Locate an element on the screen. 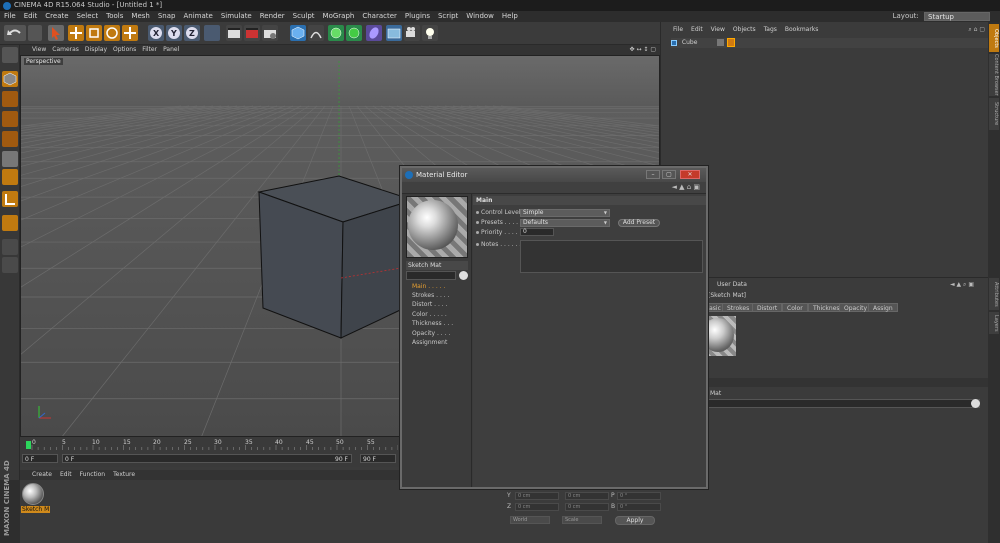 This screenshot has width=1000, height=543. menu-script: Script is located at coordinates (448, 16).